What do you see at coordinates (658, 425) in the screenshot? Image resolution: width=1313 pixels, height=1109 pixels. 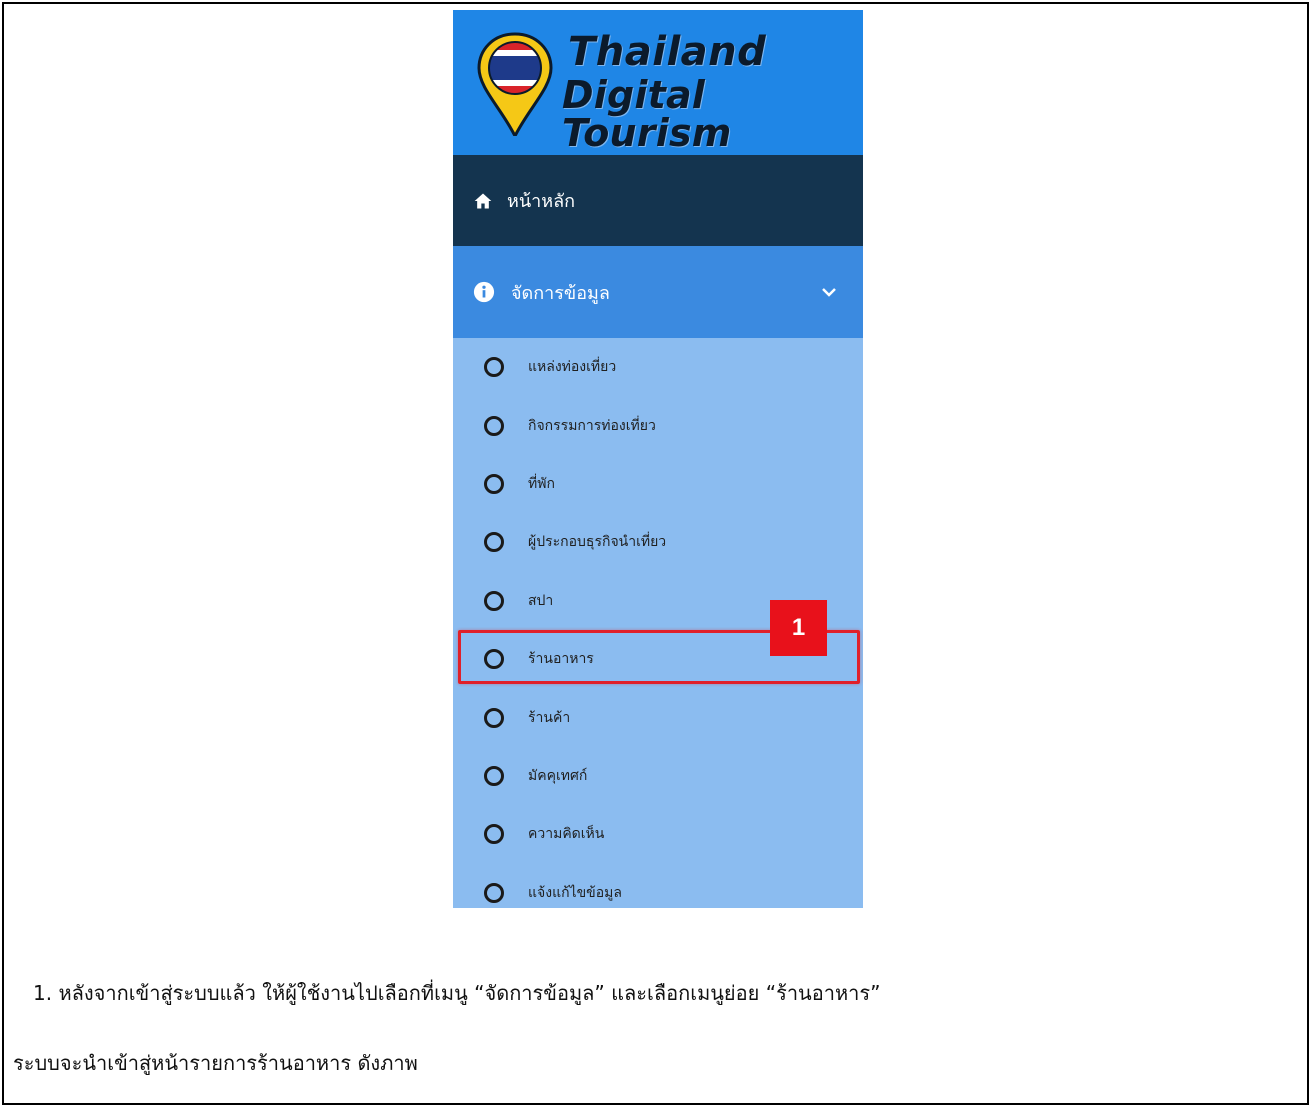 I see `submenu-item-activities: กิจกรรมการท่องเที่ยว` at bounding box center [658, 425].